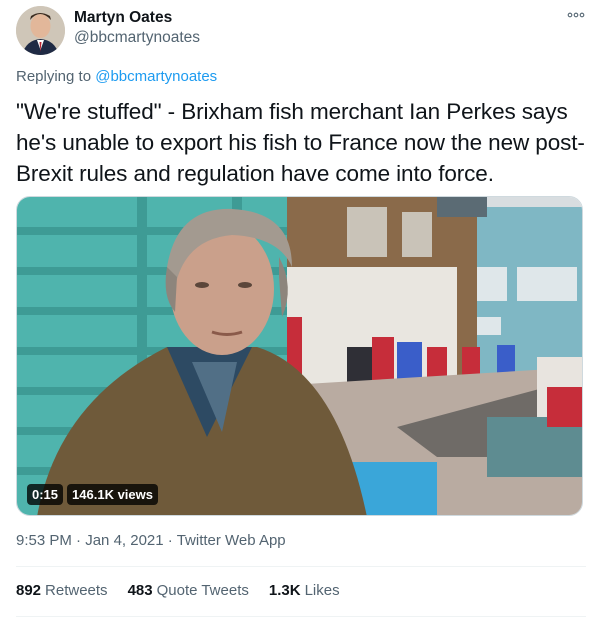 The width and height of the screenshot is (602, 623). I want to click on likes-stat: 1.3K Likes, so click(304, 590).